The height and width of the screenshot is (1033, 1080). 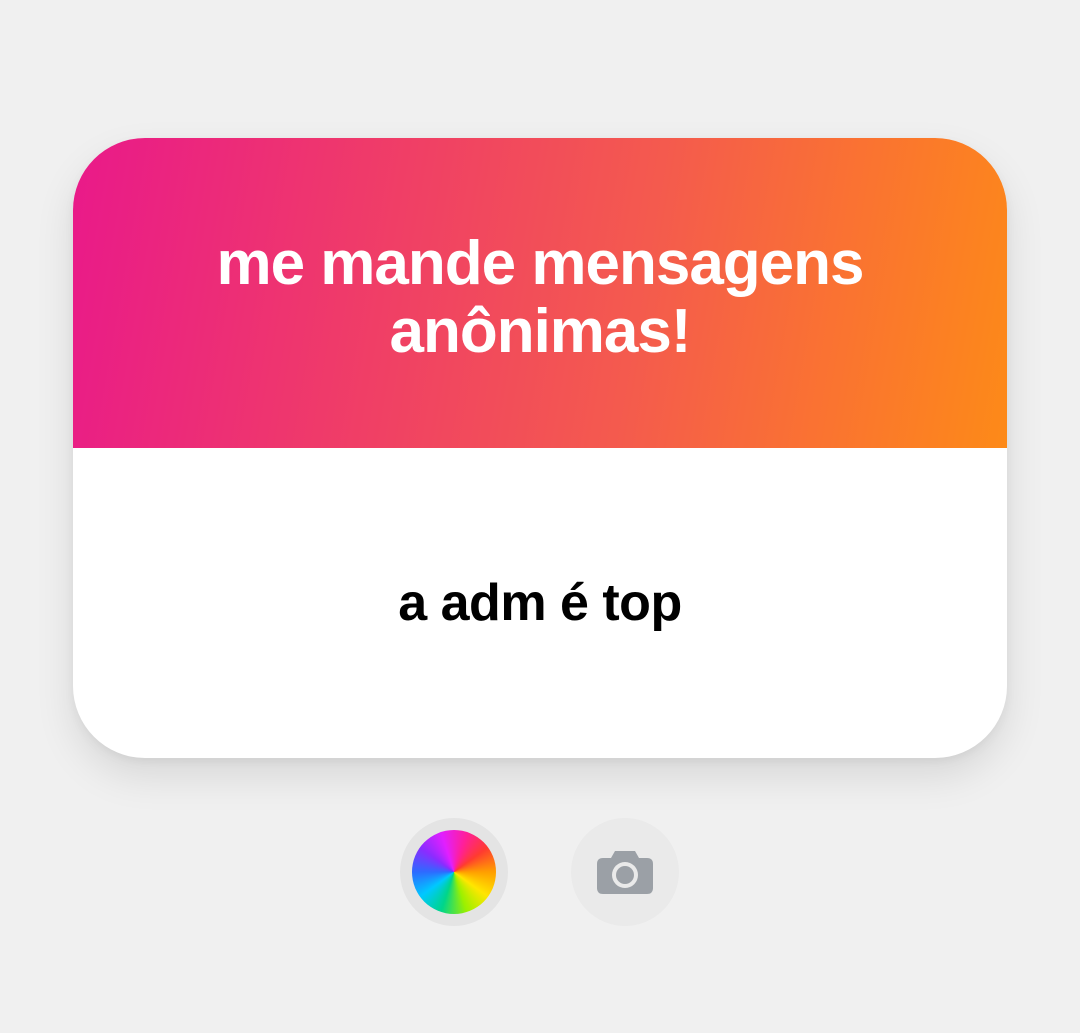 I want to click on color-wheel-icon, so click(x=454, y=872).